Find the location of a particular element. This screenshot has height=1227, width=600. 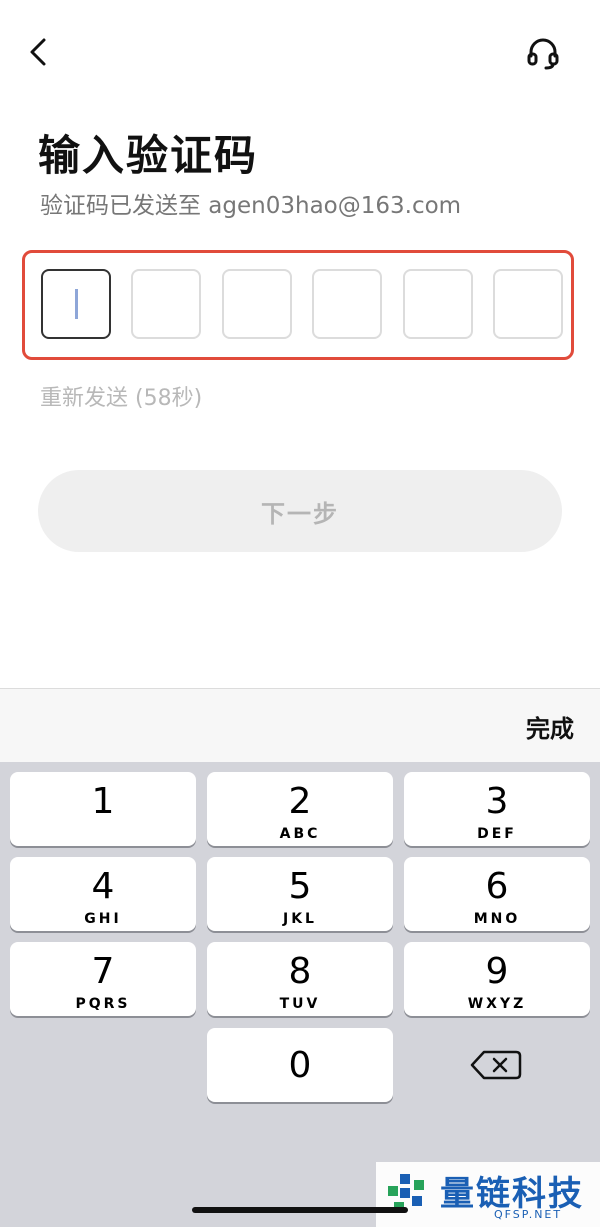

back-button is located at coordinates (40, 52).